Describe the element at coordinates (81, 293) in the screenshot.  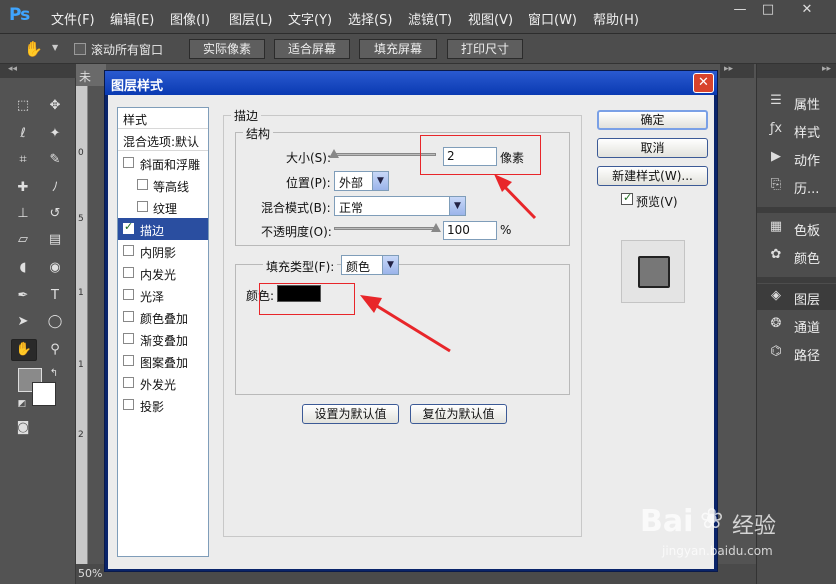
I see `ruler-mark: 1` at that location.